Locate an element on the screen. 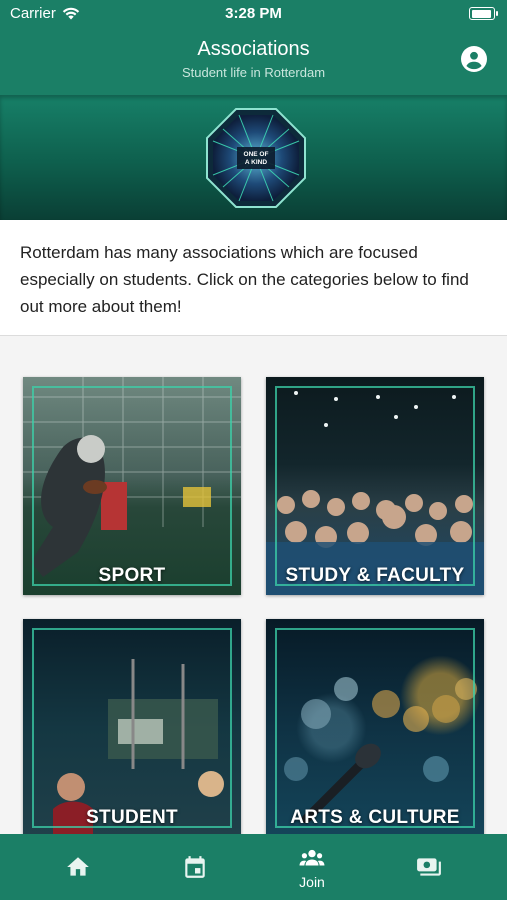  category-label: SPORT is located at coordinates (132, 575).